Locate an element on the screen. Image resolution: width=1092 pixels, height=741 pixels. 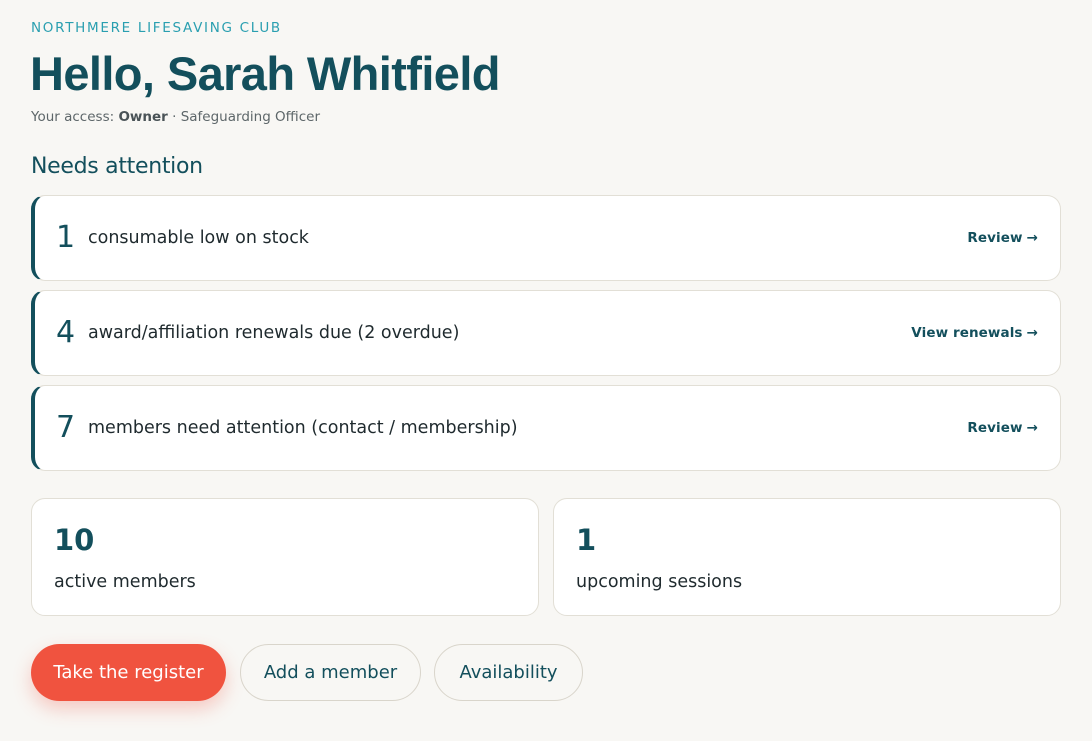
action-label: View renewals is located at coordinates (967, 333).